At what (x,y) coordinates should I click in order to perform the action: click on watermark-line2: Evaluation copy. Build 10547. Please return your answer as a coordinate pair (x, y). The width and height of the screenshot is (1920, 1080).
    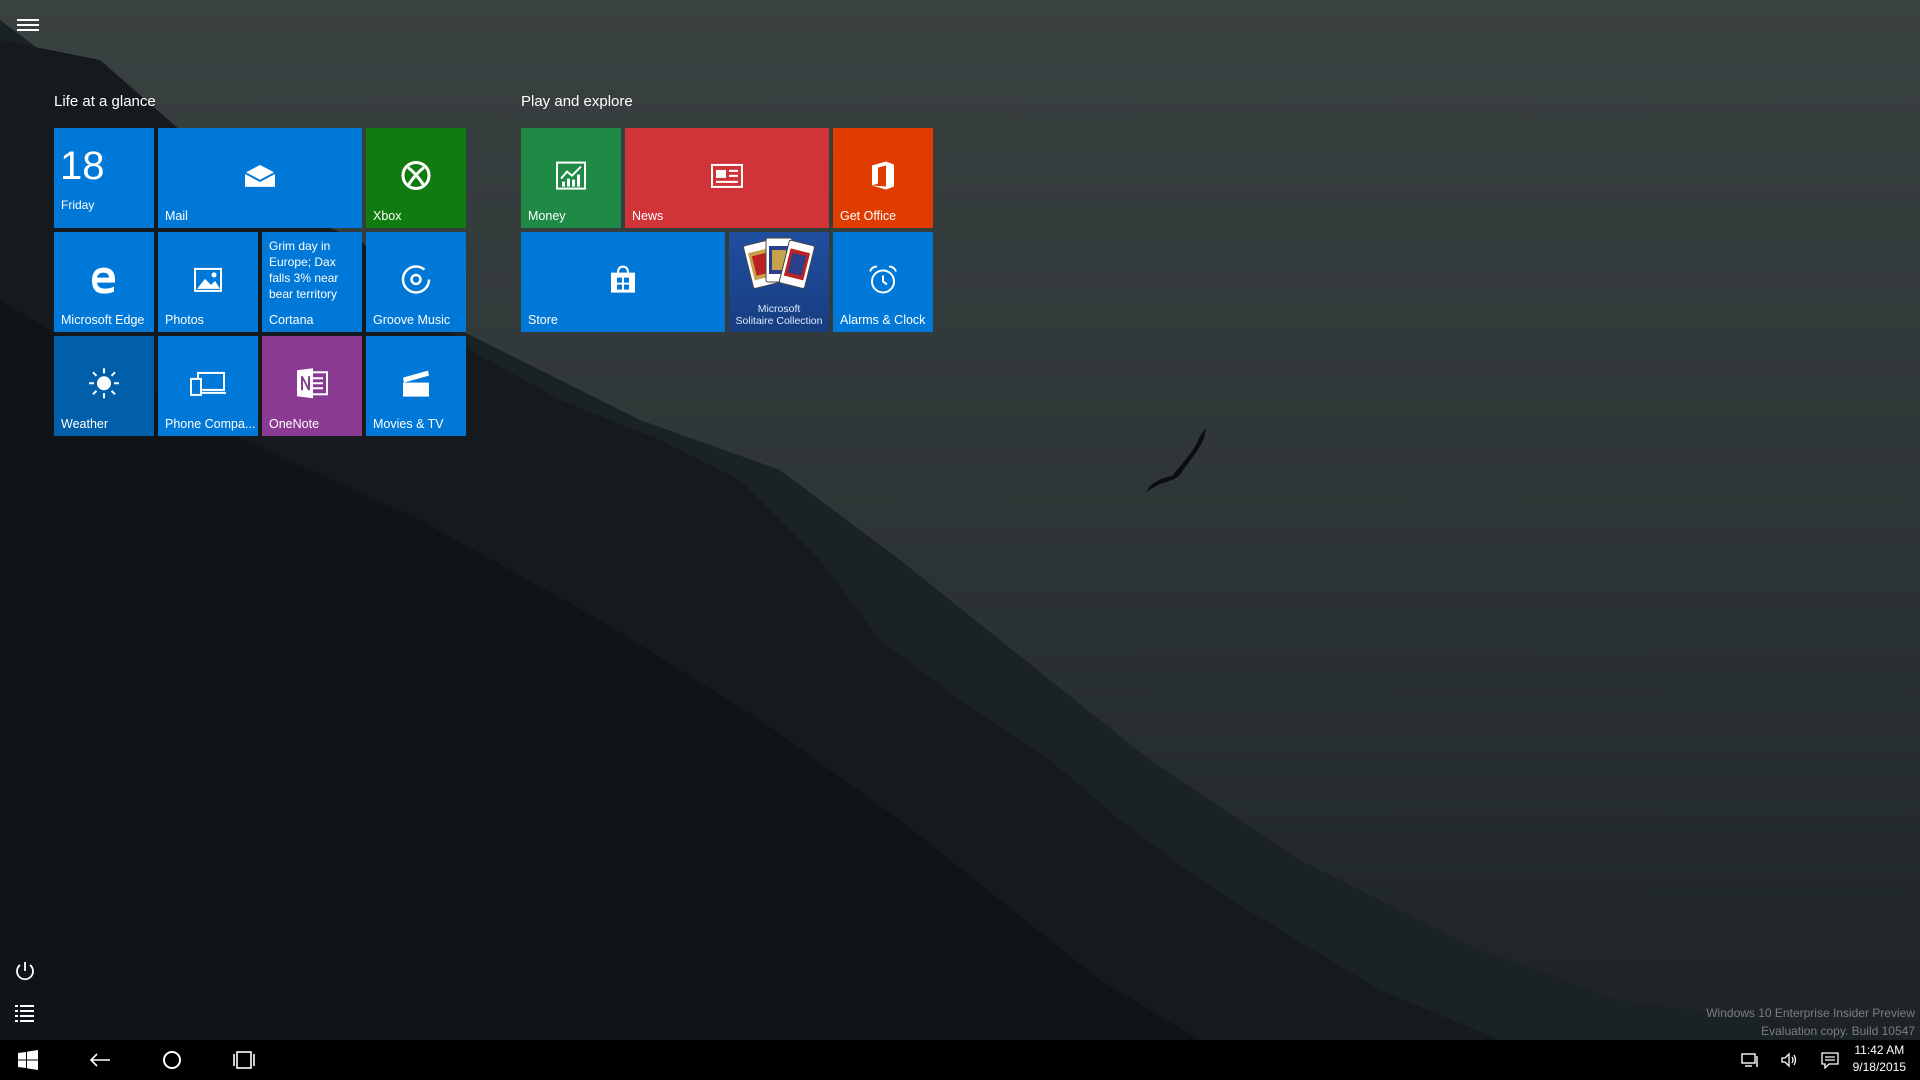
    Looking at the image, I should click on (1838, 1031).